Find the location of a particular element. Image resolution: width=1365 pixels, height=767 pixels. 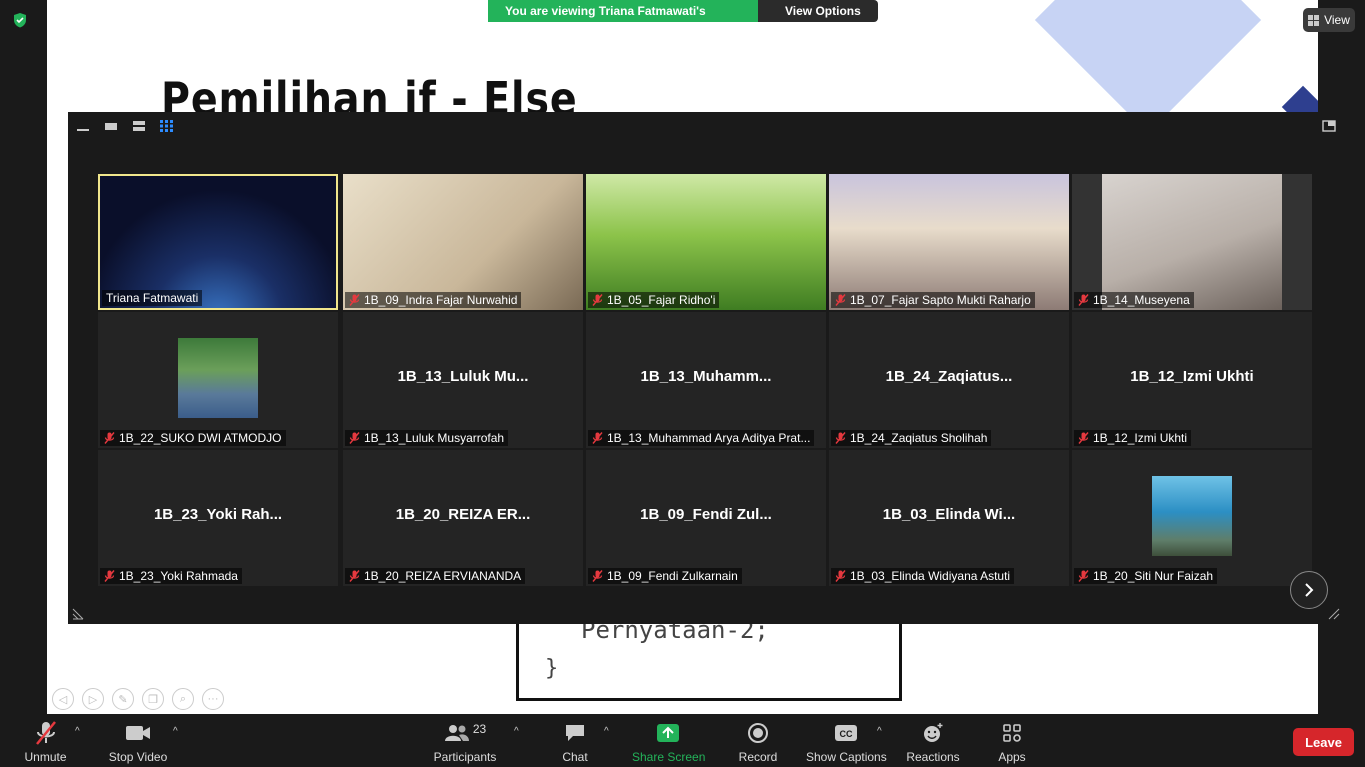

participant-tile: 1B_20_REIZA ER... 1B_20_REIZA ERVIANANDA is located at coordinates (463, 518).